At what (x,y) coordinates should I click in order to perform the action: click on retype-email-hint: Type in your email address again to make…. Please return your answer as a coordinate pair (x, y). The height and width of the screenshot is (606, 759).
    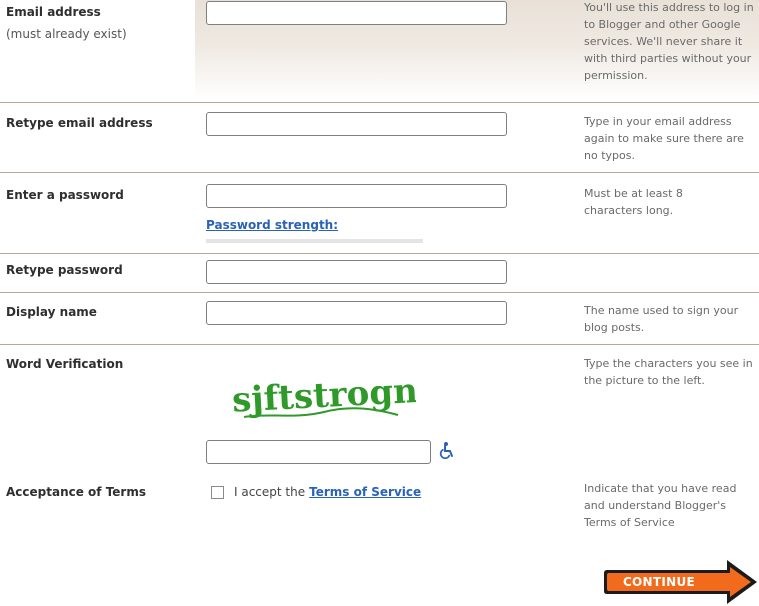
    Looking at the image, I should click on (664, 138).